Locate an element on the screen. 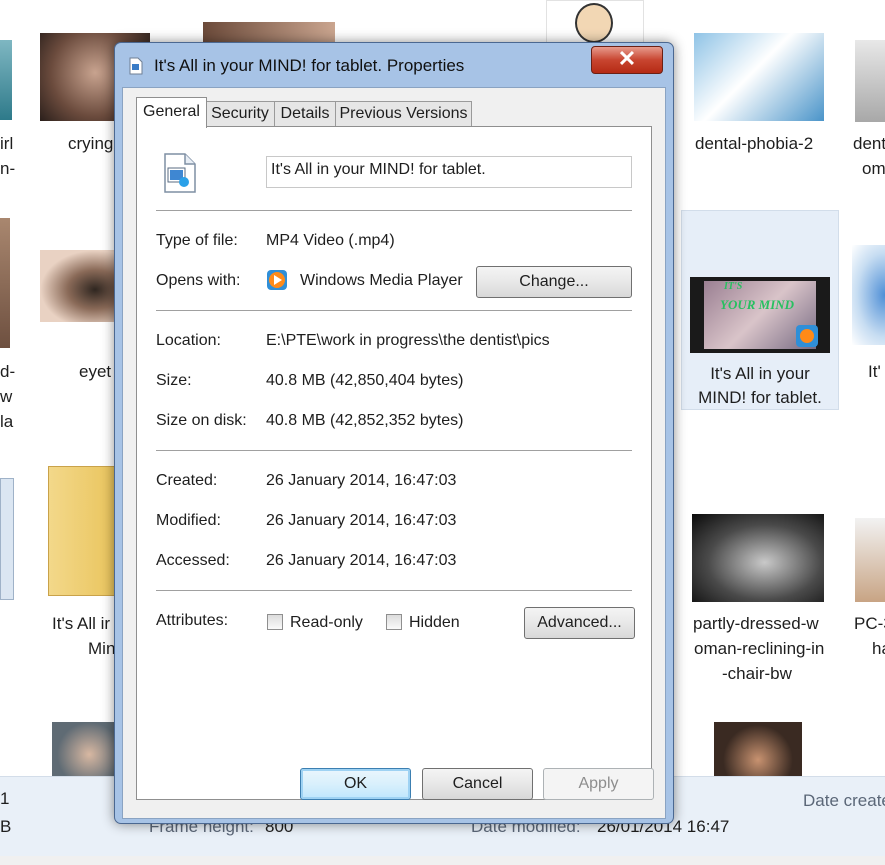  cartoon-face-icon is located at coordinates (594, 23).